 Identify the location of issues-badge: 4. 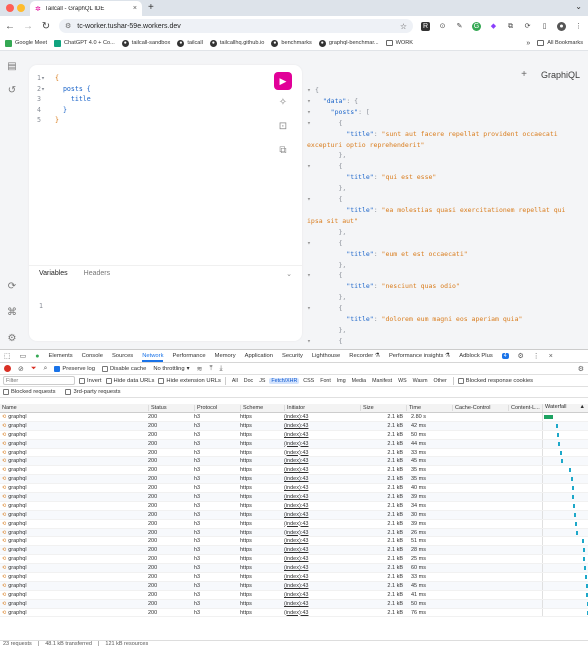
(505, 356).